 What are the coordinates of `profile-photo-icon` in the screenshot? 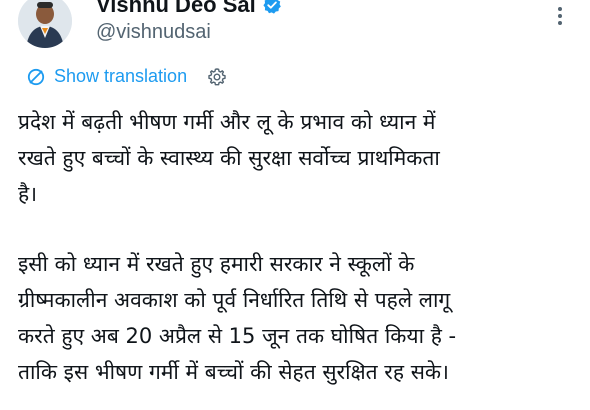 It's located at (45, 24).